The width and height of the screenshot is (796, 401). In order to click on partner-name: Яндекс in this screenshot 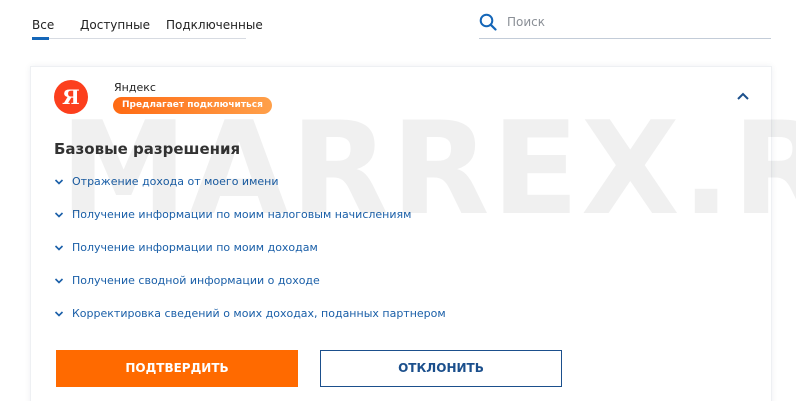, I will do `click(135, 87)`.